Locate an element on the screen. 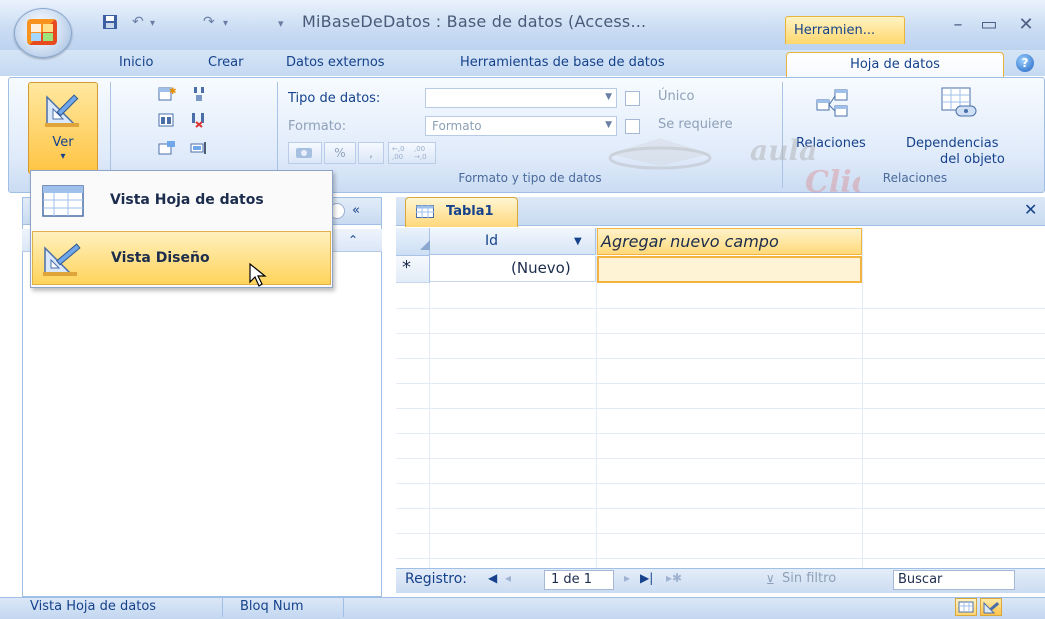 The height and width of the screenshot is (619, 1045). ver-dropdown-menu: Vista Hoja de datos Vista Diseño is located at coordinates (181, 229).